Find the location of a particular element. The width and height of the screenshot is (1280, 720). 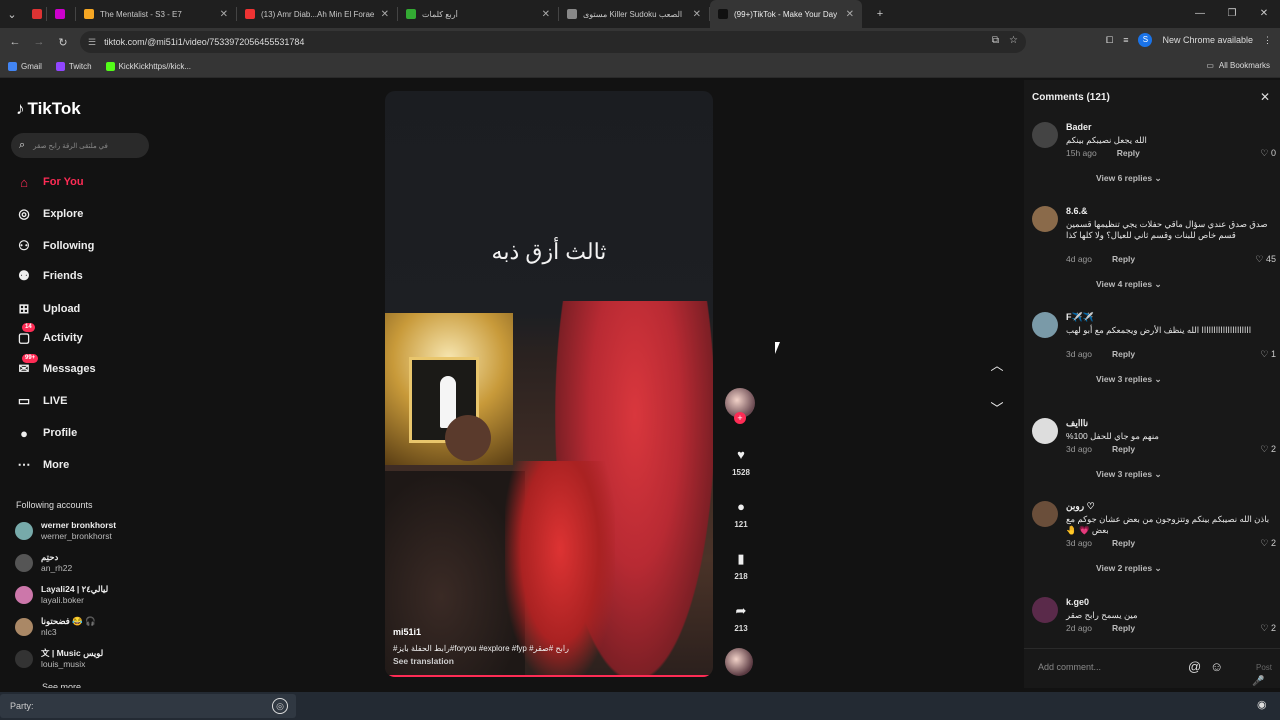

bookmark-item: Twitch is located at coordinates (73, 66).